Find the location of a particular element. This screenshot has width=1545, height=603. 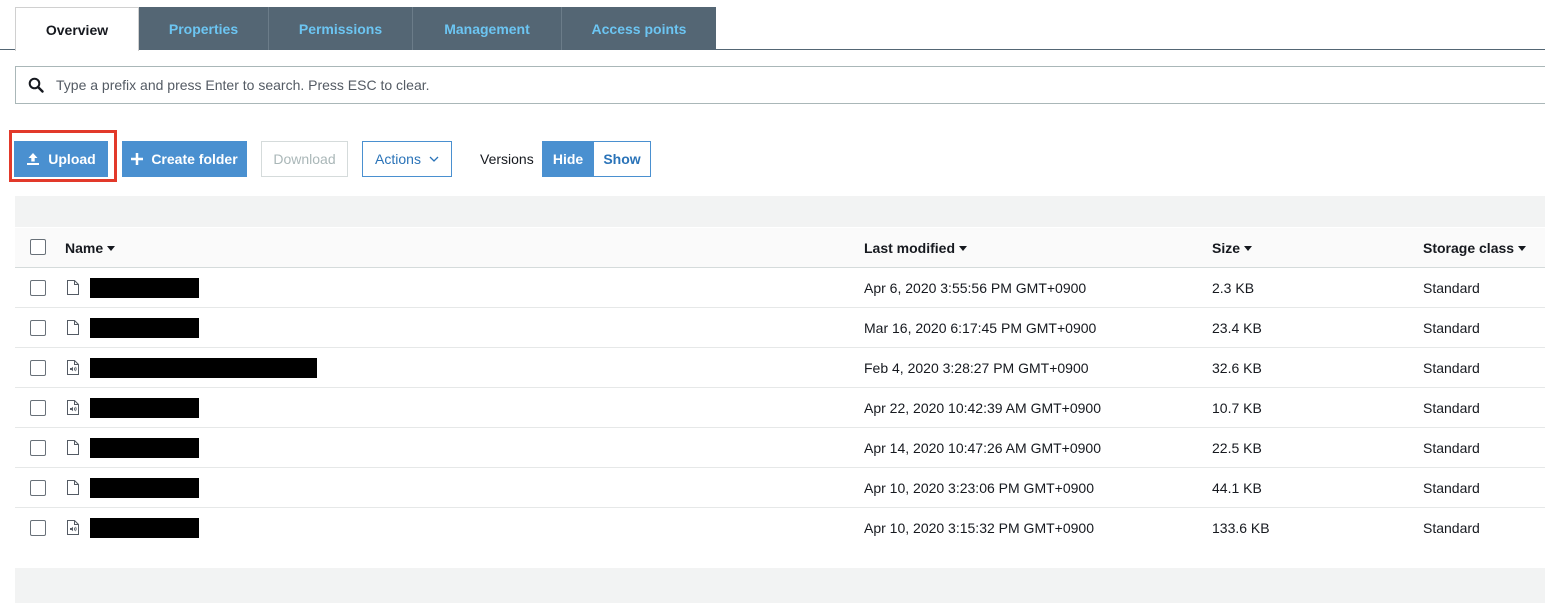

column-size: Size is located at coordinates (1232, 248).